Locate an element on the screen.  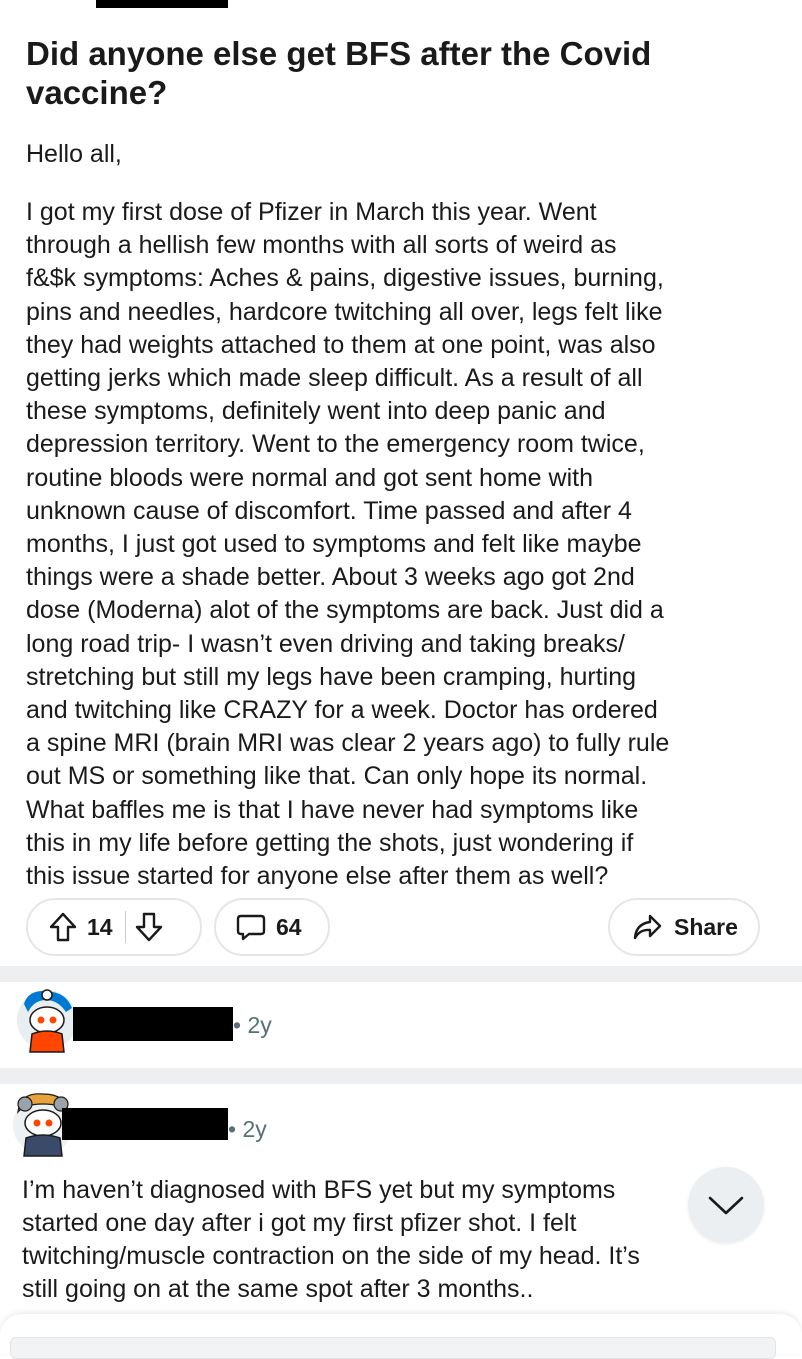
post-header is located at coordinates (401, 7).